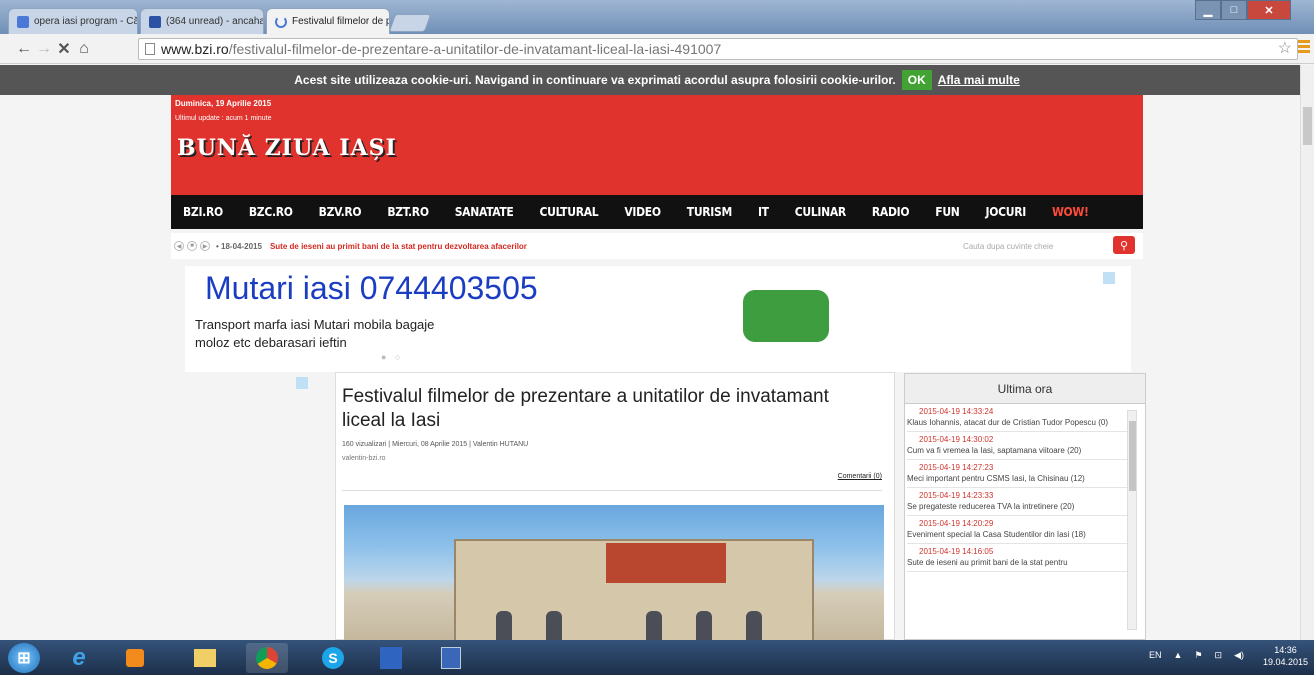 Image resolution: width=1314 pixels, height=675 pixels. I want to click on file-explorer-icon, so click(205, 658).